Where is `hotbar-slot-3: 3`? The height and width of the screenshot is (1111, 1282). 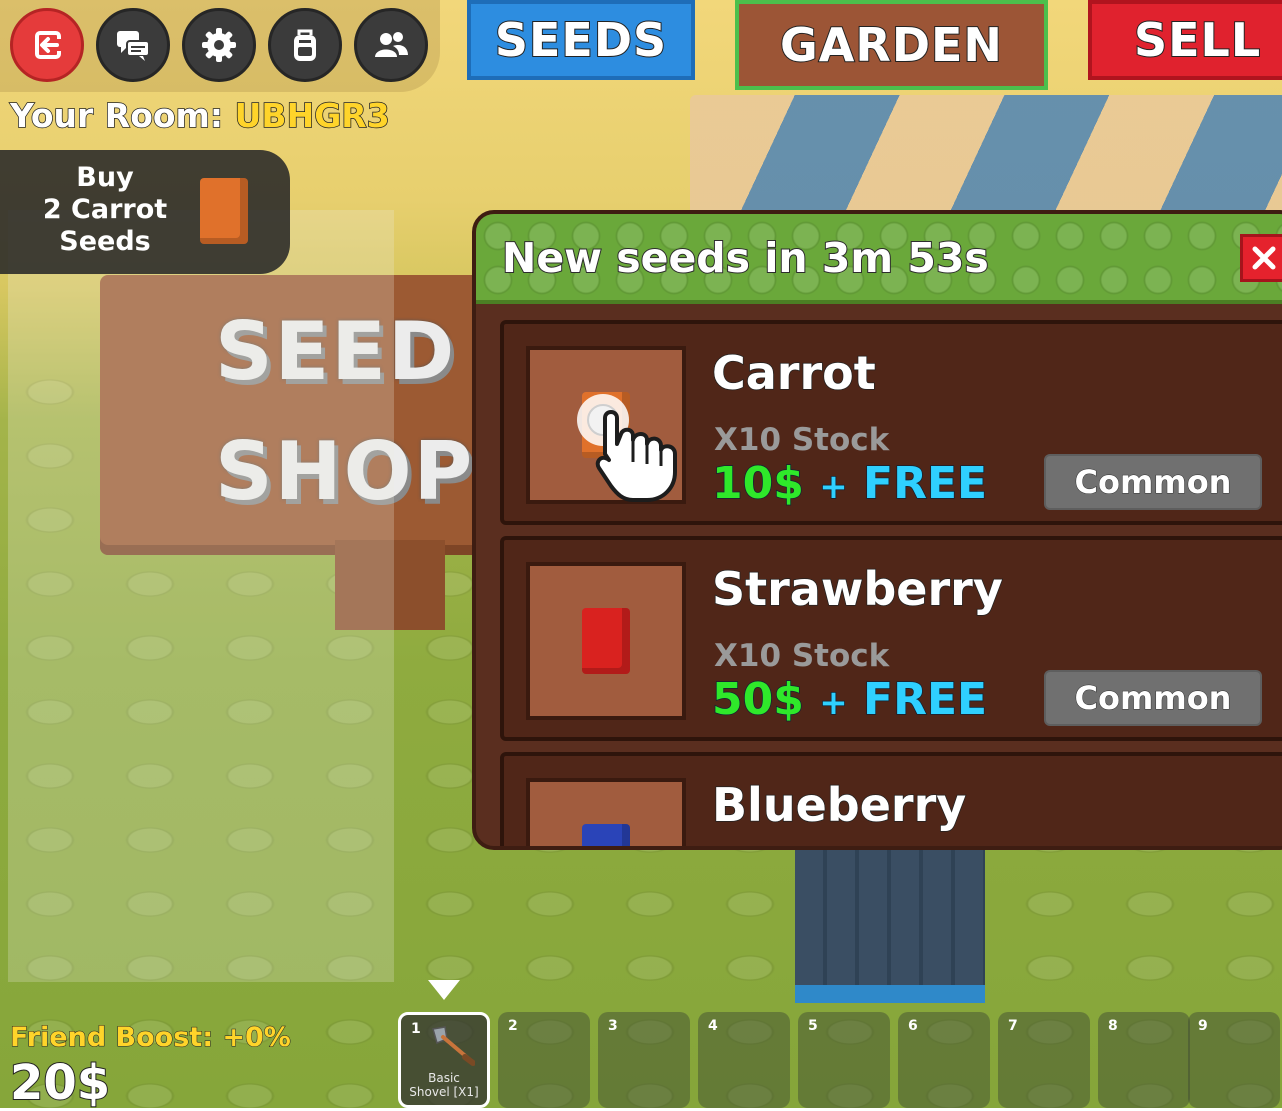
hotbar-slot-3: 3 is located at coordinates (644, 1060).